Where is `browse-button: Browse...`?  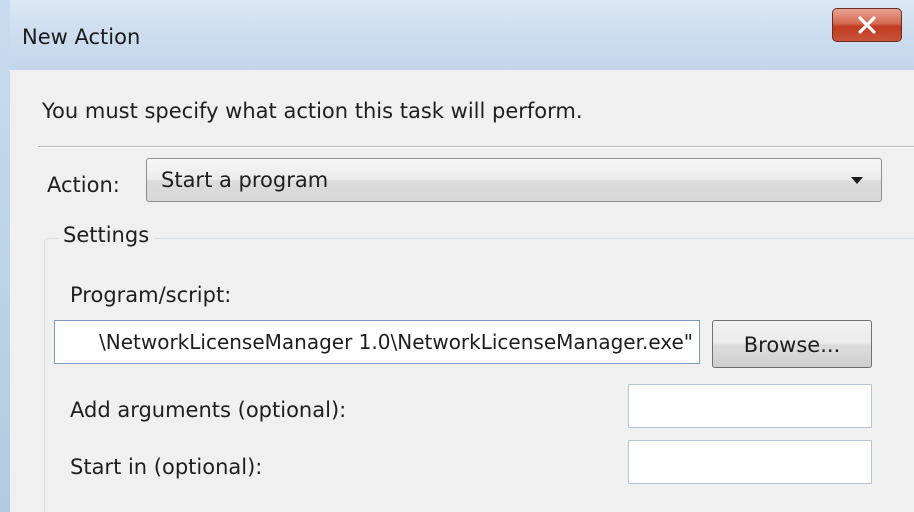
browse-button: Browse... is located at coordinates (792, 344).